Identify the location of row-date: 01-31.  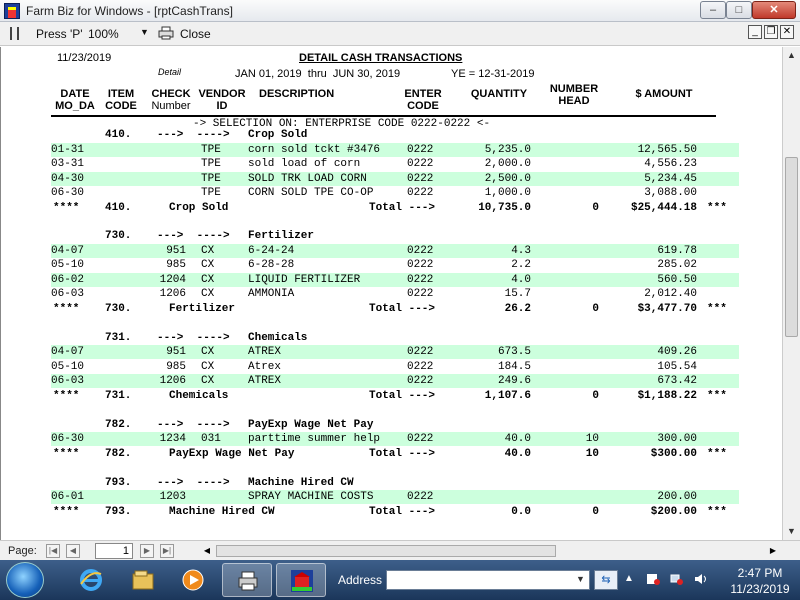
(68, 149).